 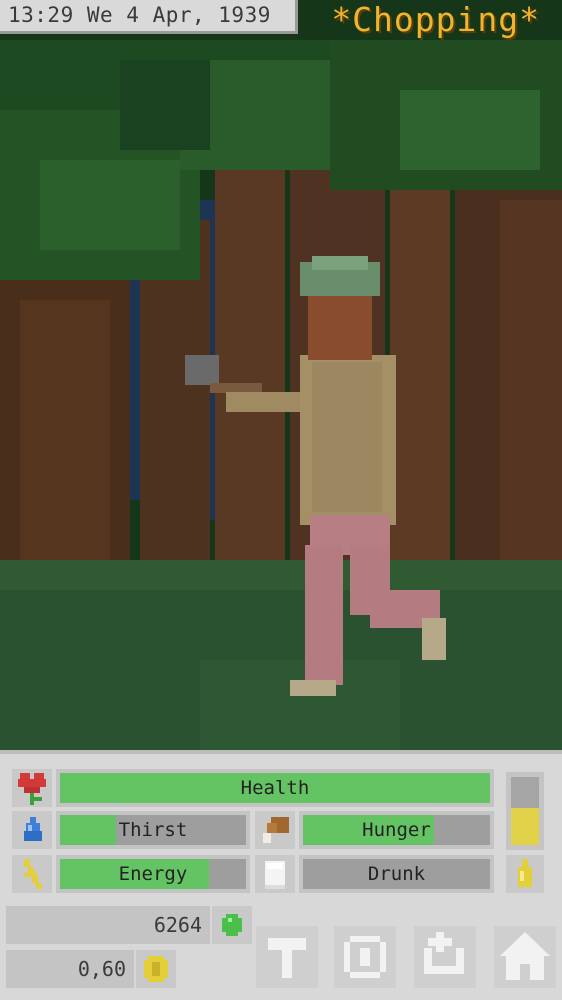 I want to click on energy-label: Energy, so click(x=153, y=874).